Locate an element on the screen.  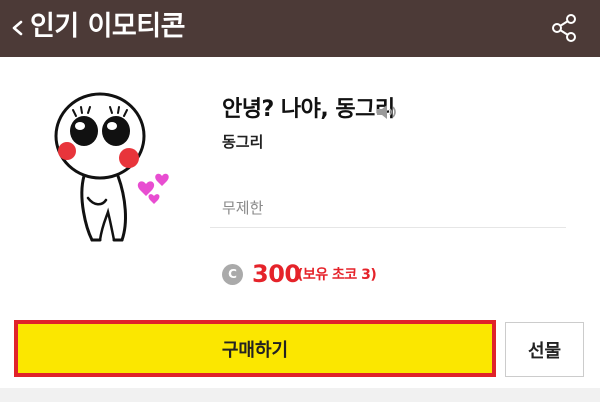
buy-button: 구매하기 is located at coordinates (255, 348).